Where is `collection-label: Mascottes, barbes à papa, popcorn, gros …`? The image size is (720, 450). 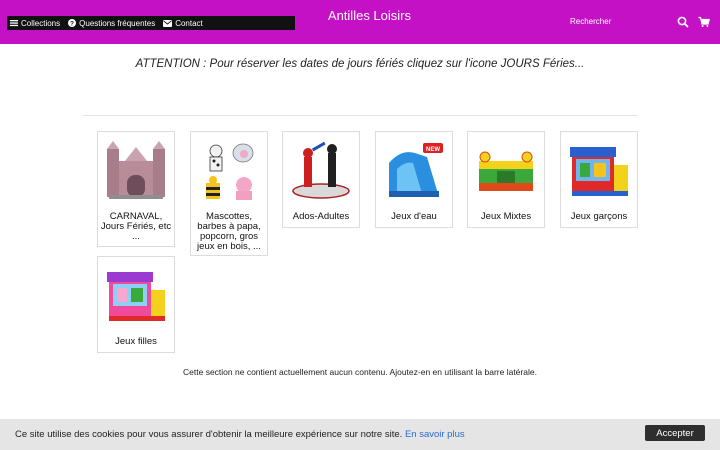 collection-label: Mascottes, barbes à papa, popcorn, gros … is located at coordinates (229, 231).